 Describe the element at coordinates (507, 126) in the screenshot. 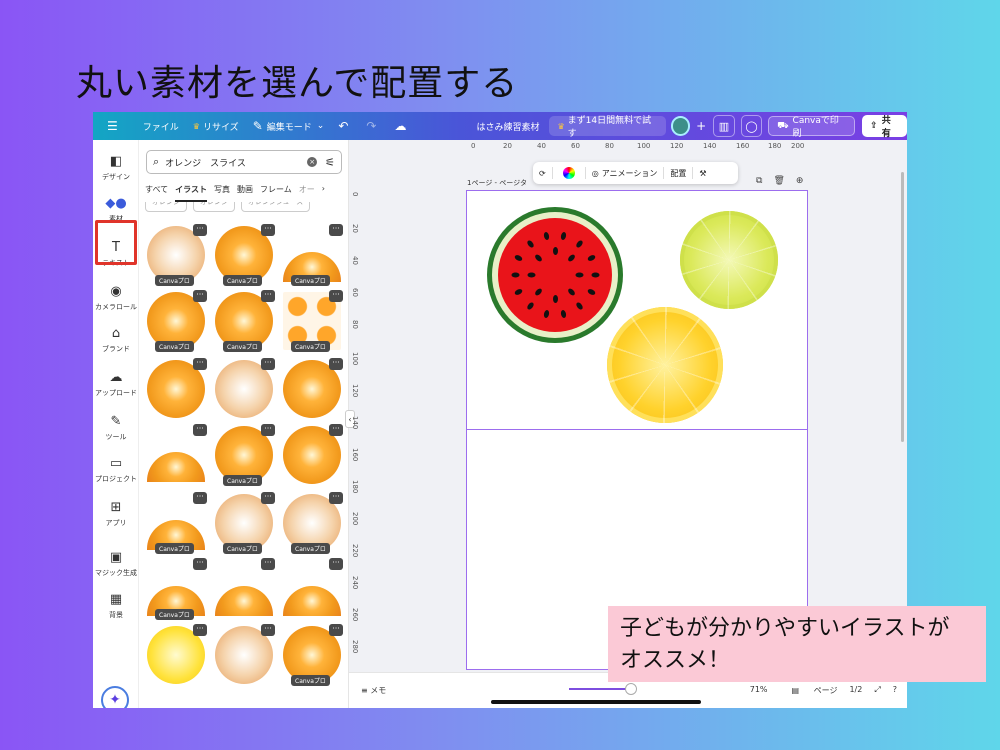

I see `design-name: はさみ練習素材` at that location.